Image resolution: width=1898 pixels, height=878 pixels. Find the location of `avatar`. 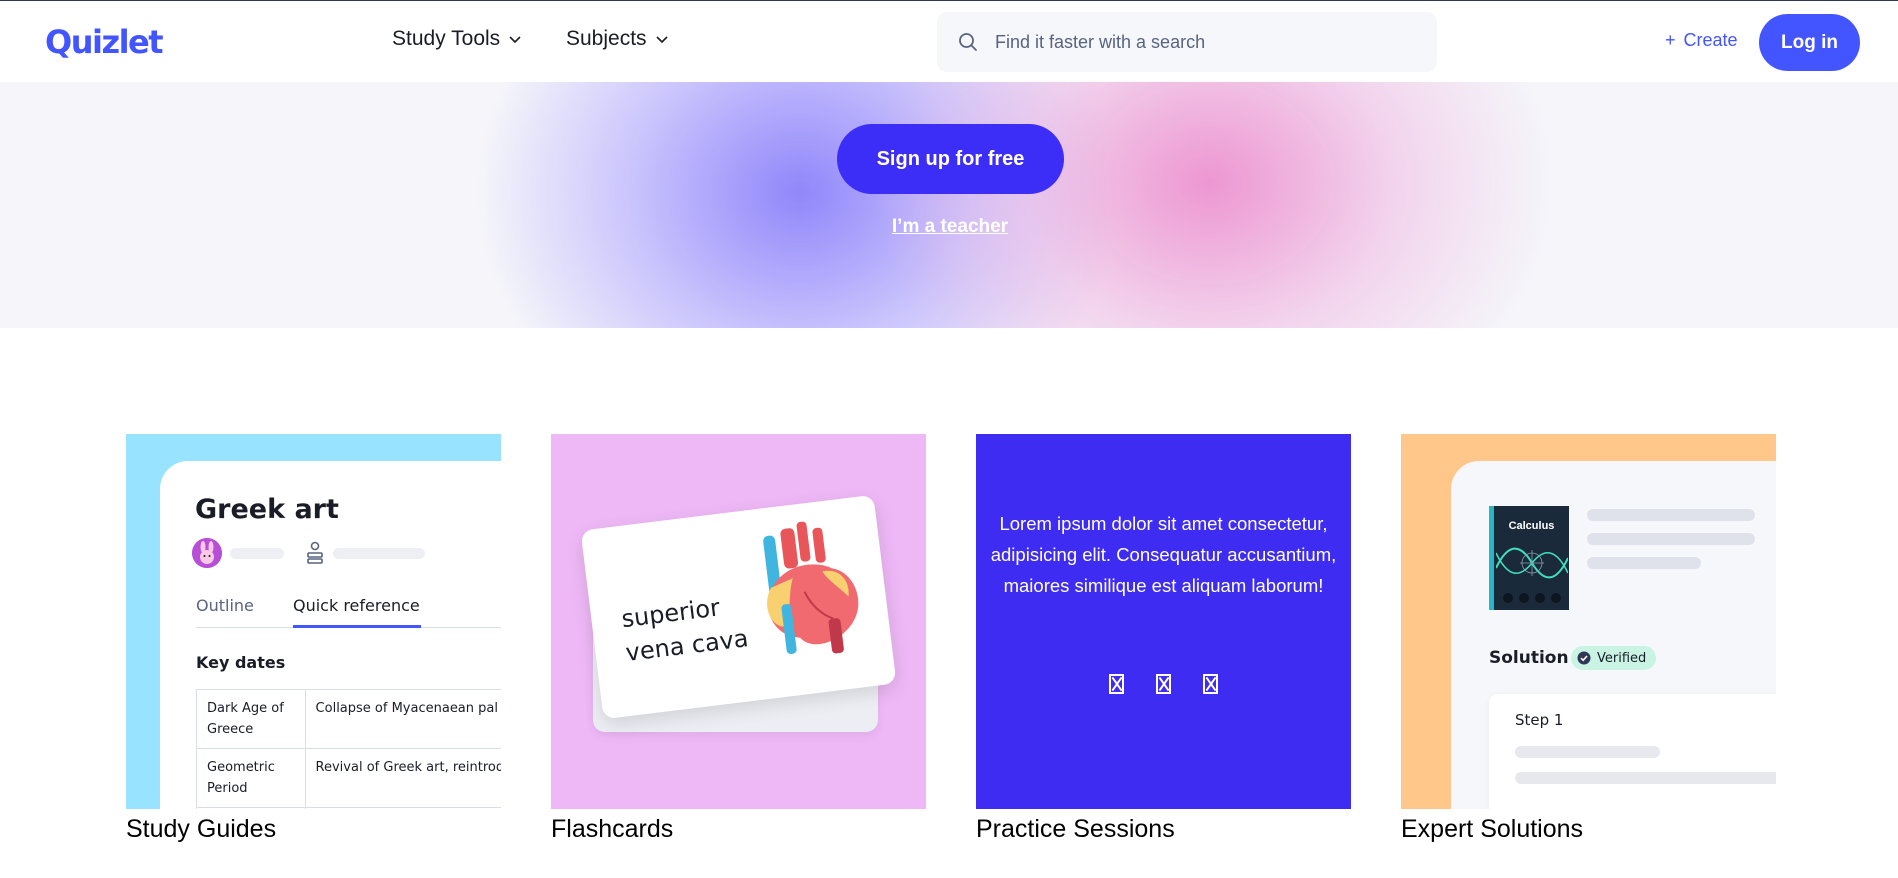

avatar is located at coordinates (207, 553).